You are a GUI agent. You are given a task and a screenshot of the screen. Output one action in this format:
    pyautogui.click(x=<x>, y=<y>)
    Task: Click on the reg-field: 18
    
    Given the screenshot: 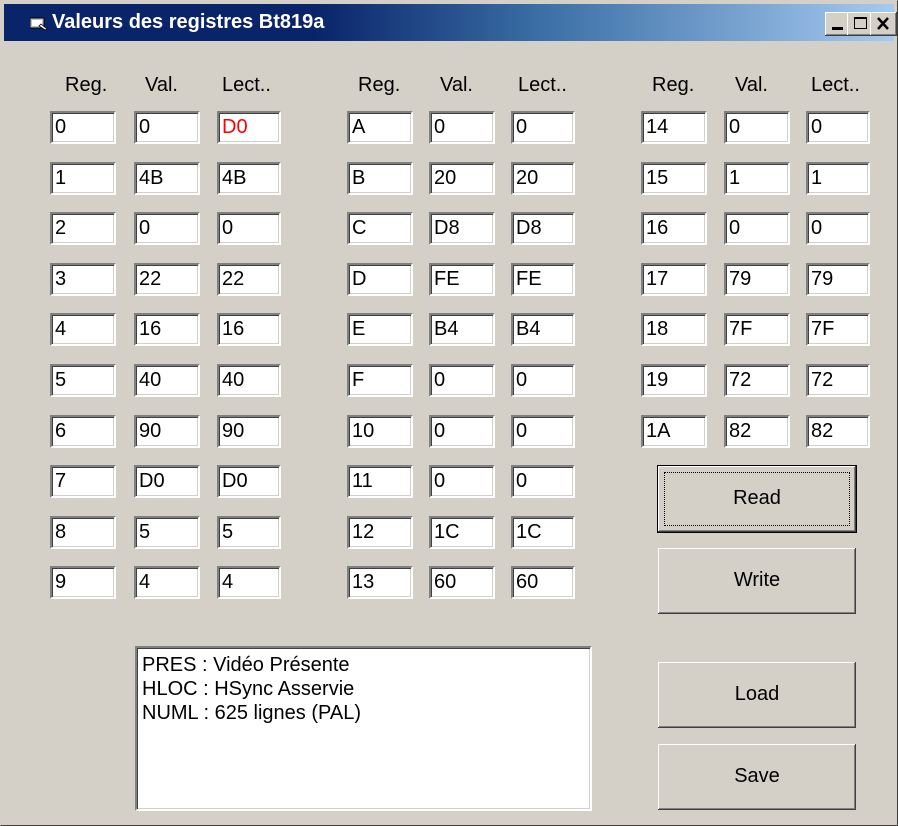 What is the action you would take?
    pyautogui.click(x=674, y=329)
    